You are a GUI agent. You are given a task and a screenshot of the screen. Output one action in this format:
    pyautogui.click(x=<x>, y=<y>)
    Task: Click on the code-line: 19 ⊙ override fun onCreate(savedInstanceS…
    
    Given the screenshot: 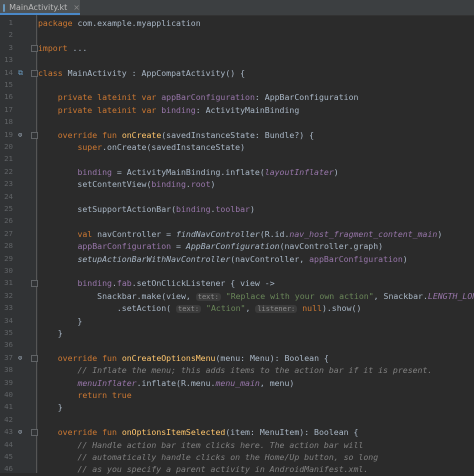 What is the action you would take?
    pyautogui.click(x=237, y=135)
    